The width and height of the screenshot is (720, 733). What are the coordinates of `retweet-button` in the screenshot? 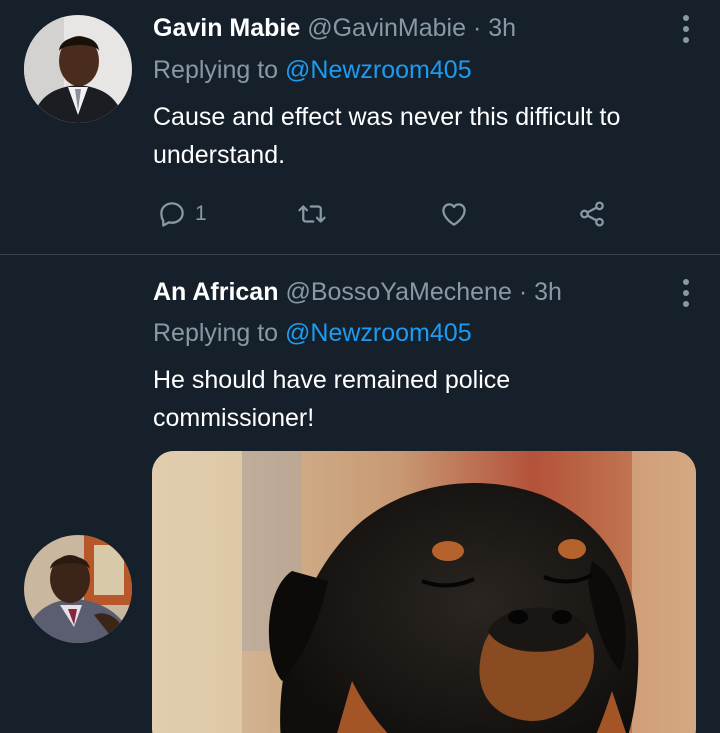 It's located at (312, 214).